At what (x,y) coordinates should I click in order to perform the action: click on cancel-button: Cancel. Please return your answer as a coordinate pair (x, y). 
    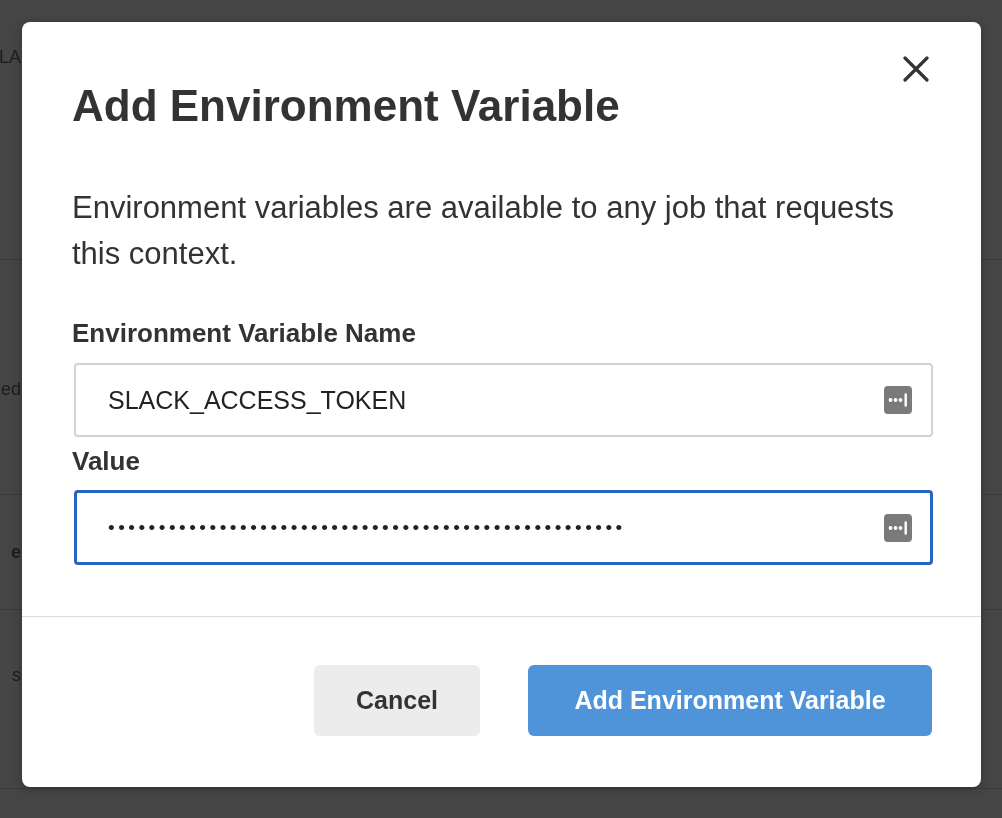
    Looking at the image, I should click on (397, 700).